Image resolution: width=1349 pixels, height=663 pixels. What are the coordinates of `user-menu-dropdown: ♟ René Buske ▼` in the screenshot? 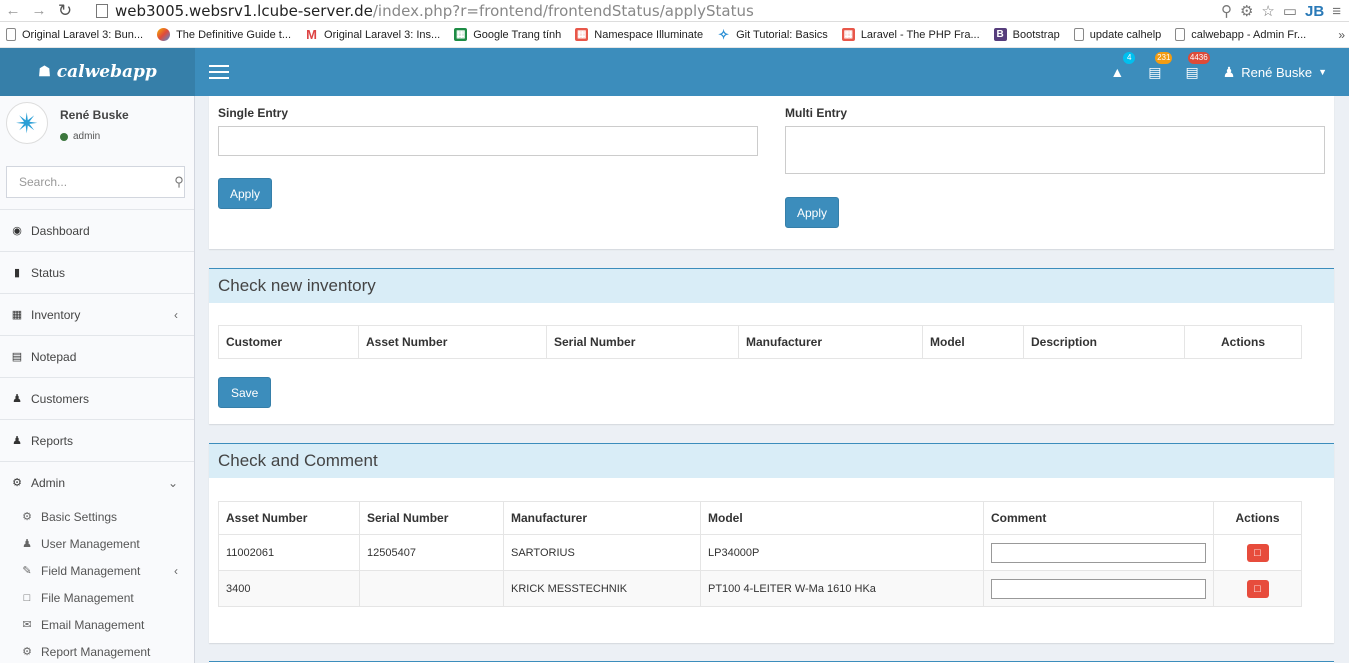 It's located at (1275, 72).